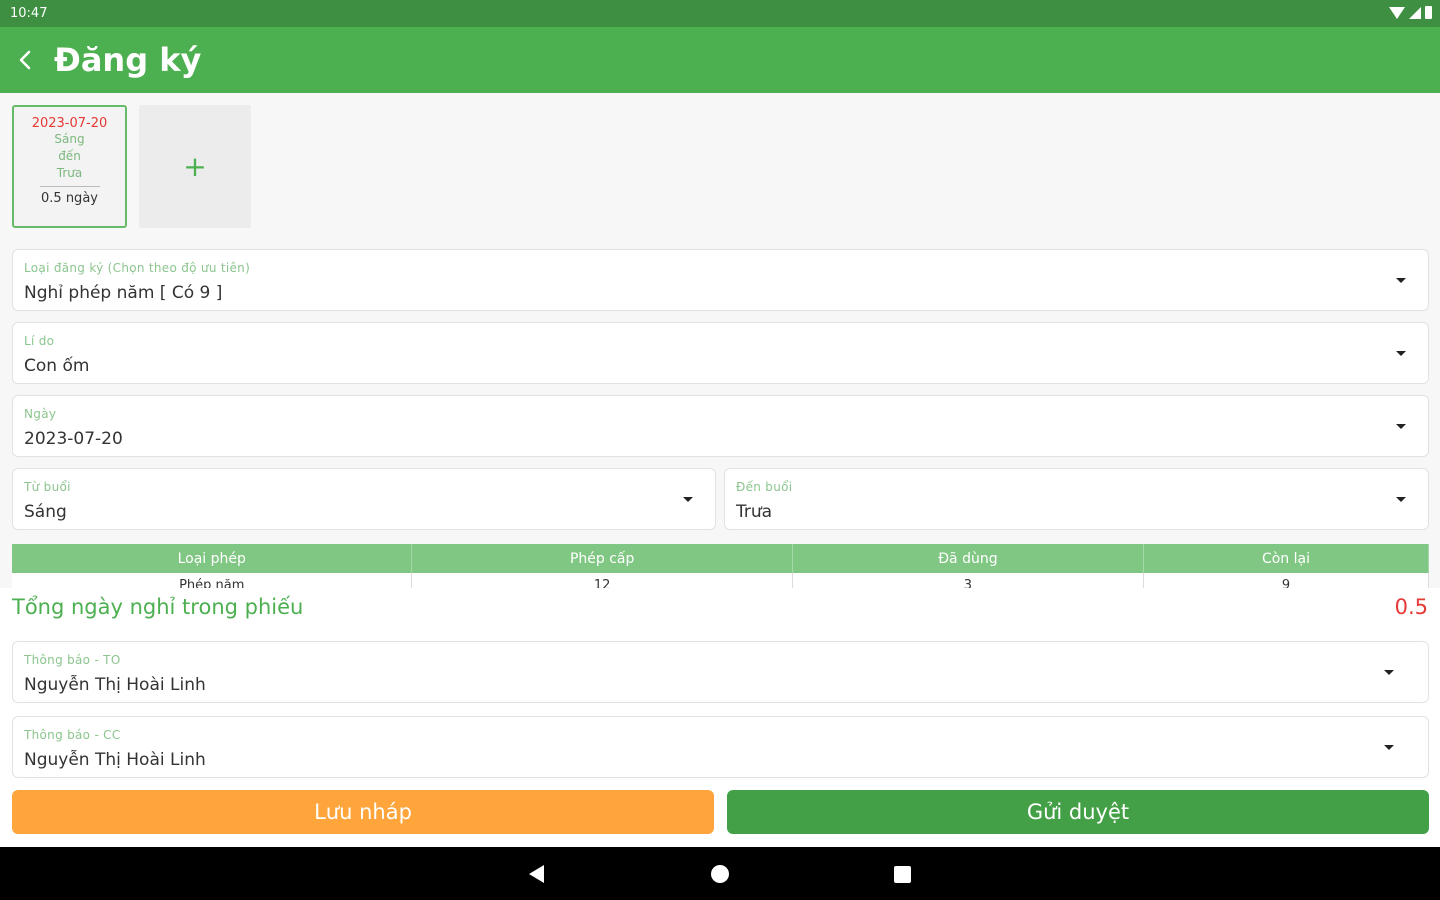 This screenshot has height=900, width=1440. I want to click on leave-type-value: Nghỉ phép năm [ Có 9 ], so click(123, 293).